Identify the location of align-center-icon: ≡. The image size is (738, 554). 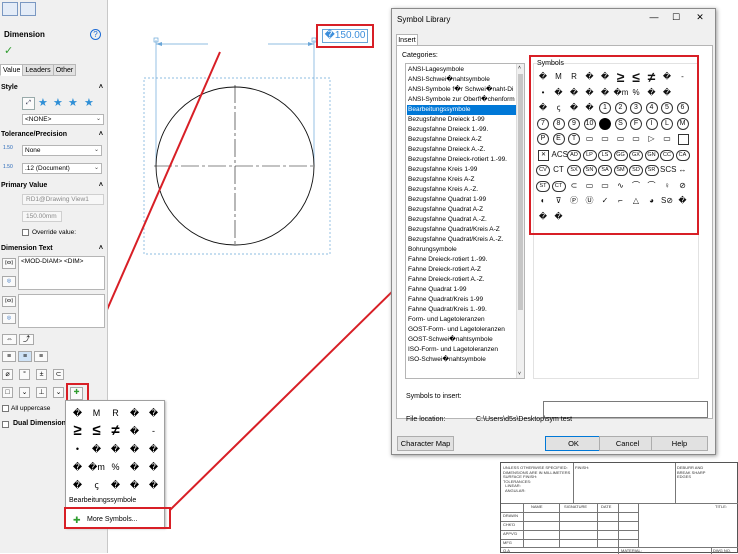
(25, 356).